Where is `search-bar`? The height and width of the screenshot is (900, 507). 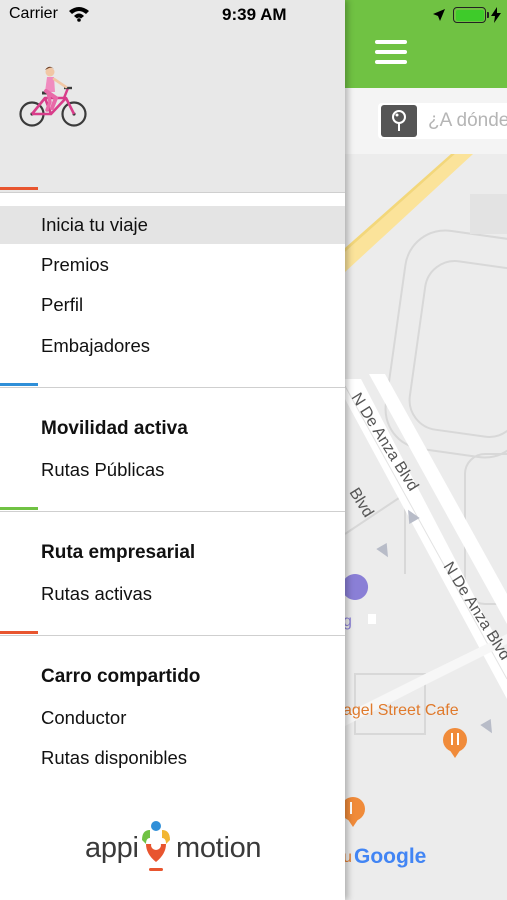 search-bar is located at coordinates (426, 121).